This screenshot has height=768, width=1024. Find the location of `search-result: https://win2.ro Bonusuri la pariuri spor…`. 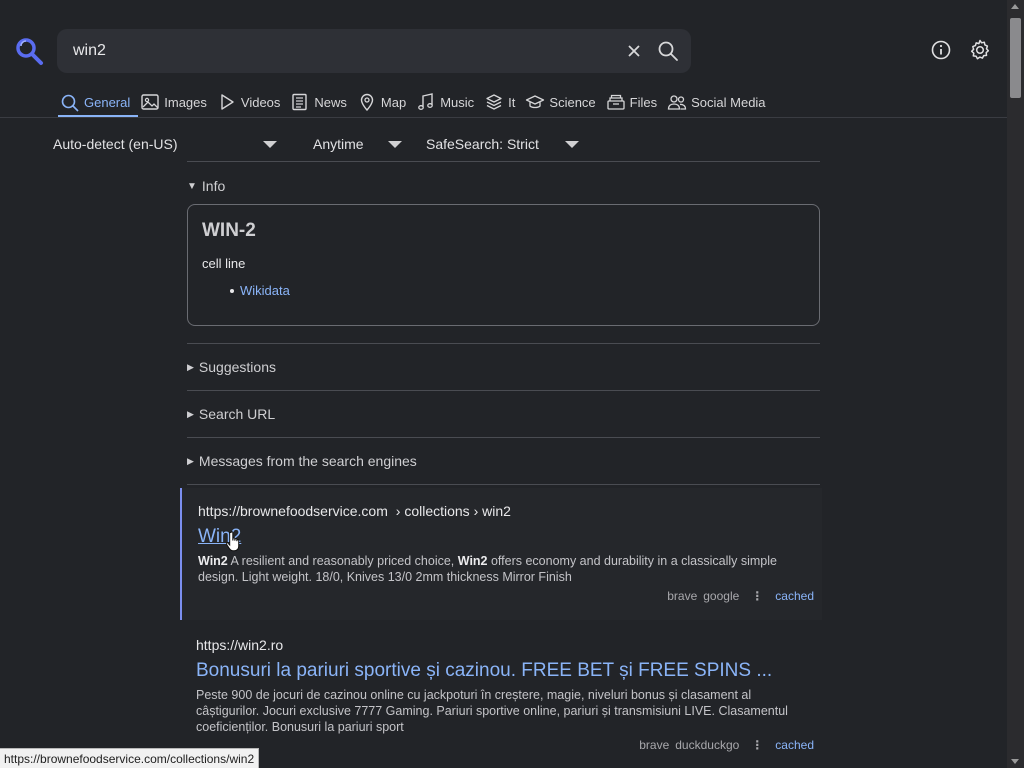

search-result: https://win2.ro Bonusuri la pariuri spor… is located at coordinates (501, 695).